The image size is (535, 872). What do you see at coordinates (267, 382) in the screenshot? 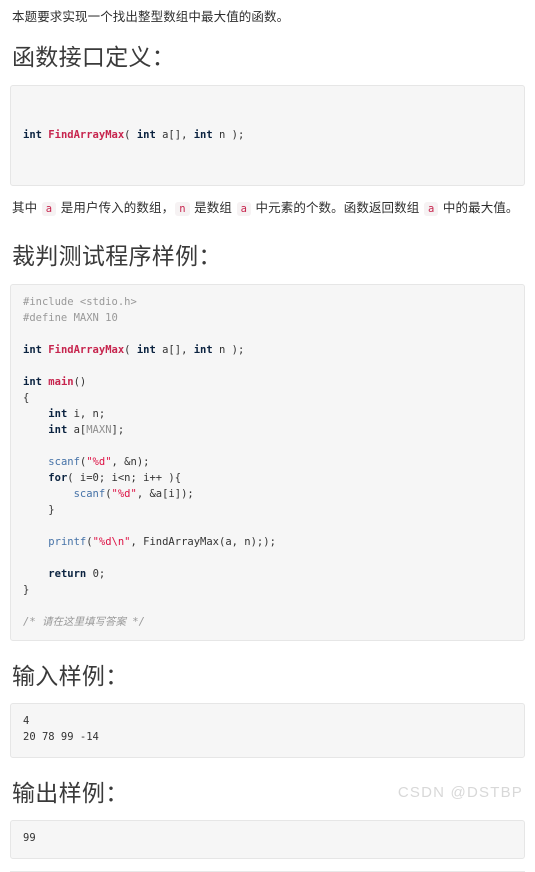
I see `code-line: int main()` at bounding box center [267, 382].